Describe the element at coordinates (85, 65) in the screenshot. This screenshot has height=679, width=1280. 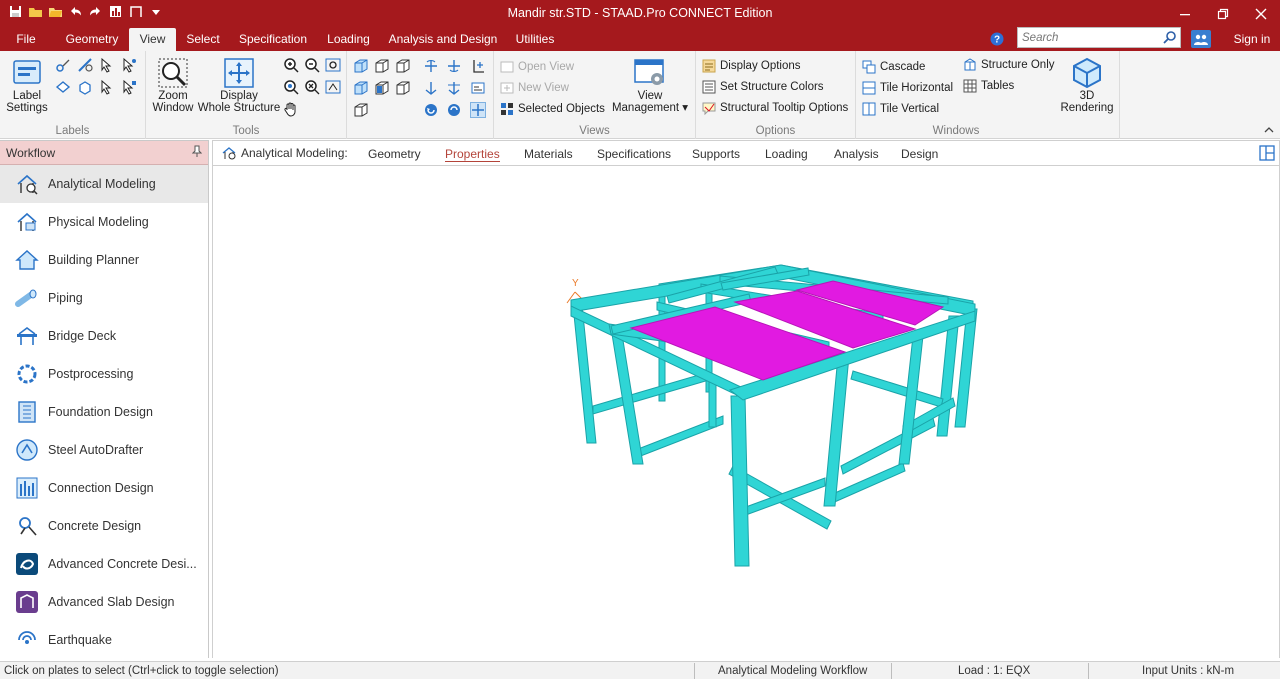
I see `beam-number-icon` at that location.